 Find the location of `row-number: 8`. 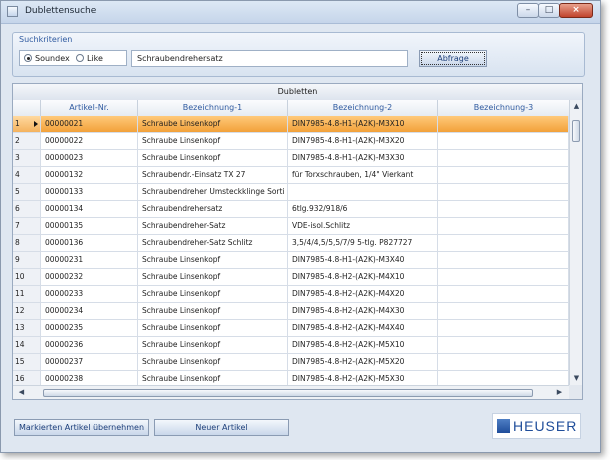

row-number: 8 is located at coordinates (27, 243).